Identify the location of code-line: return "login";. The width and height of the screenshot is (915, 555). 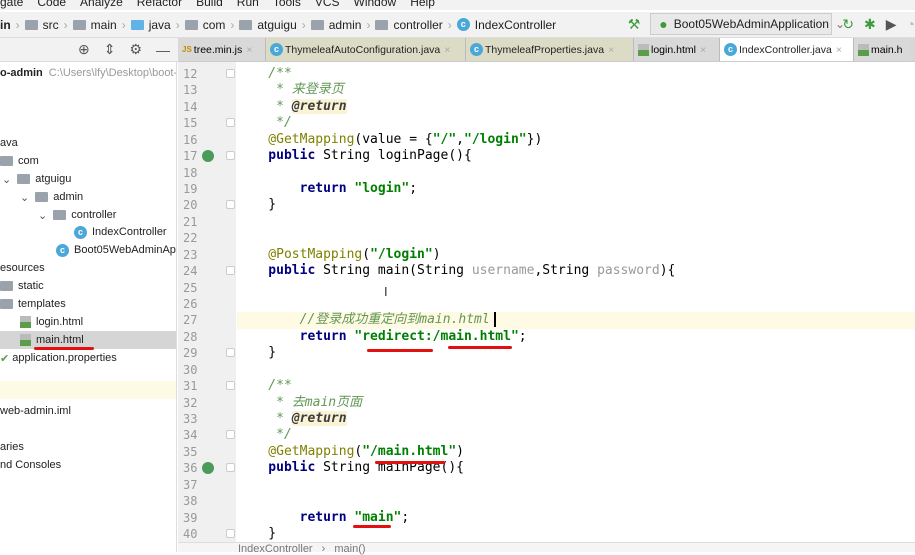
(576, 189).